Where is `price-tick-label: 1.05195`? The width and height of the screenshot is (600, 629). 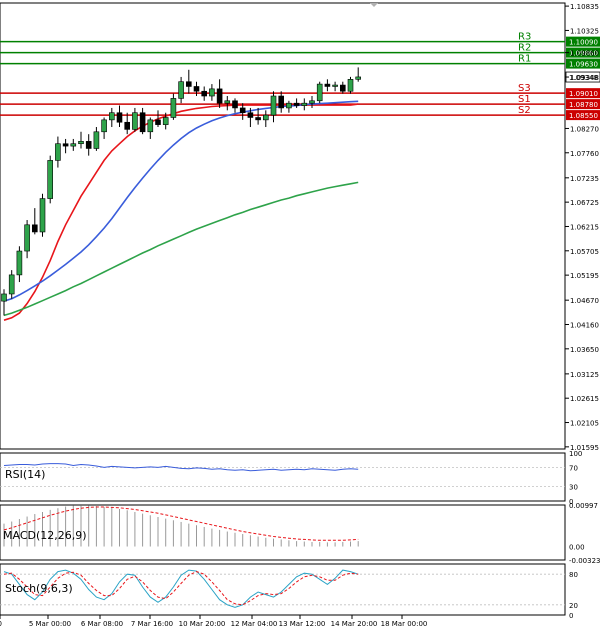 price-tick-label: 1.05195 is located at coordinates (584, 276).